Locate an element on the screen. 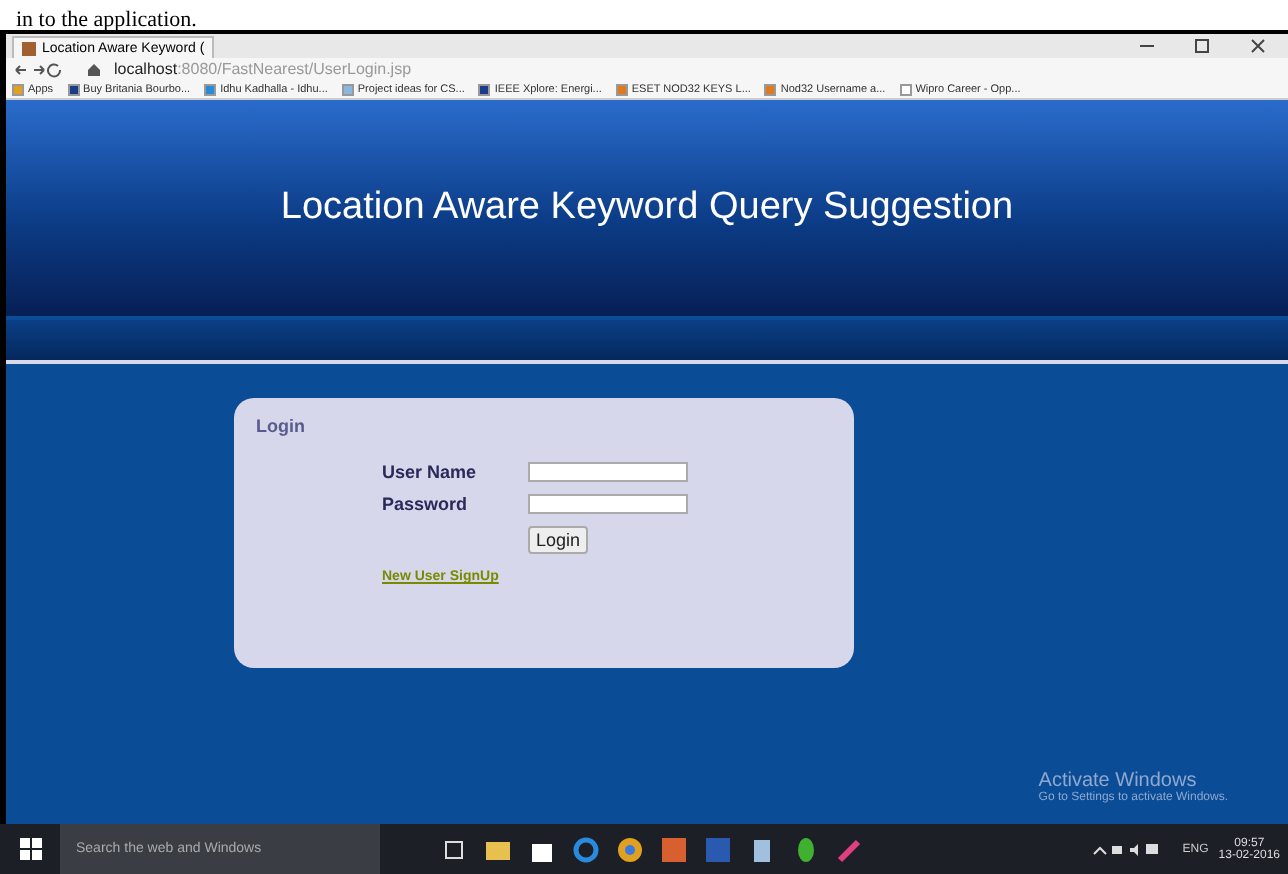 Image resolution: width=1288 pixels, height=874 pixels. pen-icon is located at coordinates (850, 849).